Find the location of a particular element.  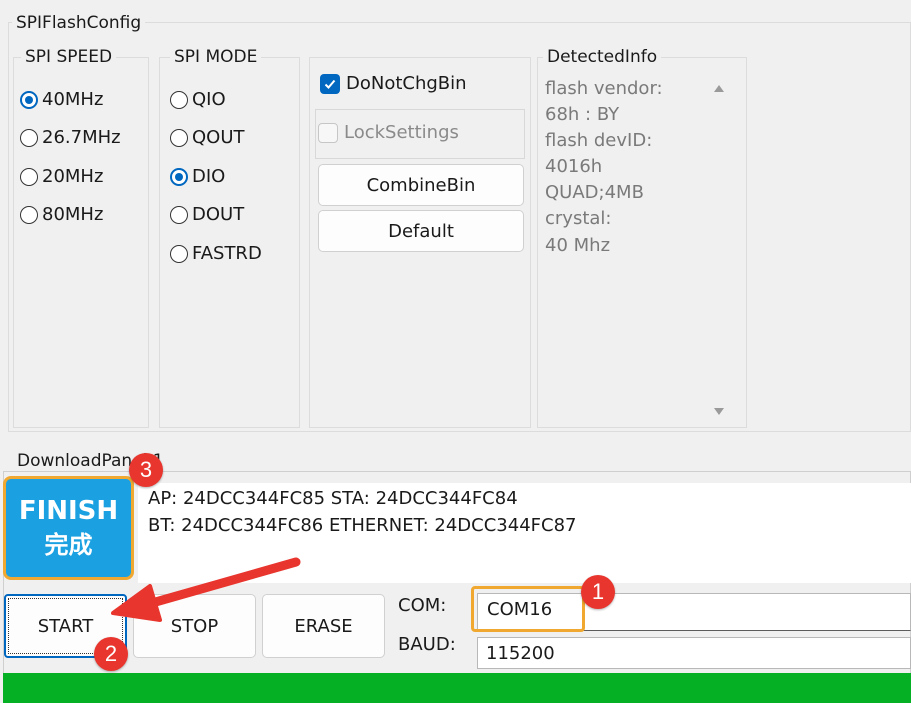

step-badge-3: 3 is located at coordinates (146, 470).